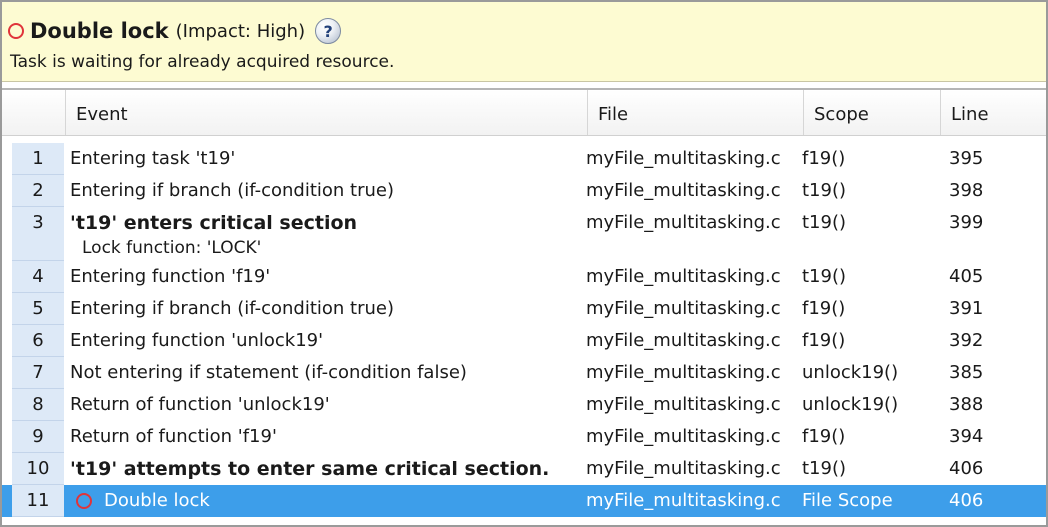 This screenshot has width=1048, height=527. Describe the element at coordinates (38, 277) in the screenshot. I see `row-number: 4` at that location.